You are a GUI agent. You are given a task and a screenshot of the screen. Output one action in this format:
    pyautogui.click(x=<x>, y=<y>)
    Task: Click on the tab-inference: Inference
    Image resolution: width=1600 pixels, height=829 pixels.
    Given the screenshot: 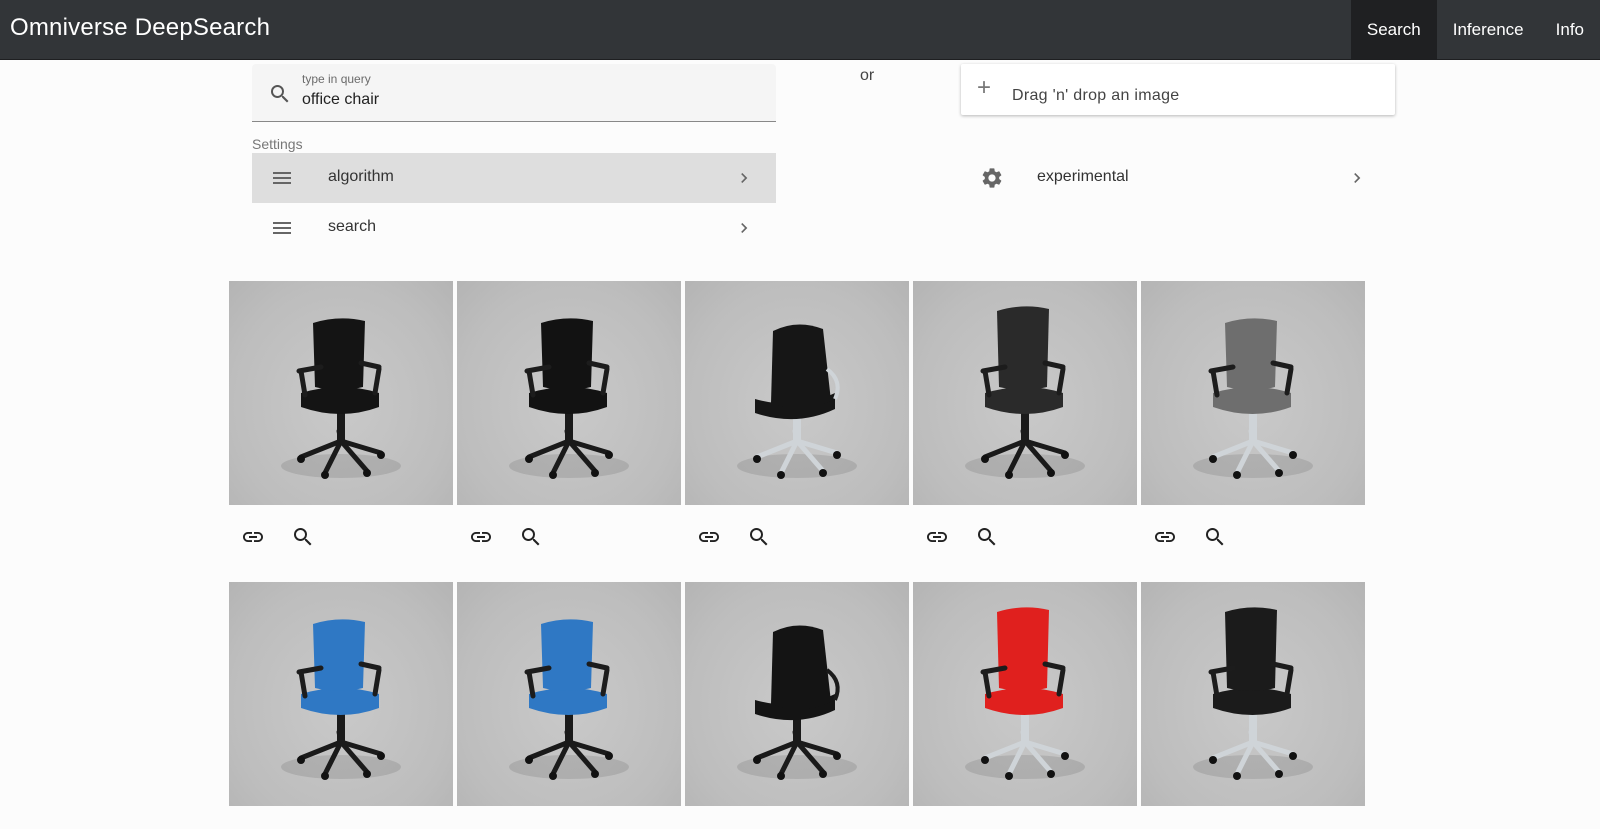 What is the action you would take?
    pyautogui.click(x=1488, y=29)
    